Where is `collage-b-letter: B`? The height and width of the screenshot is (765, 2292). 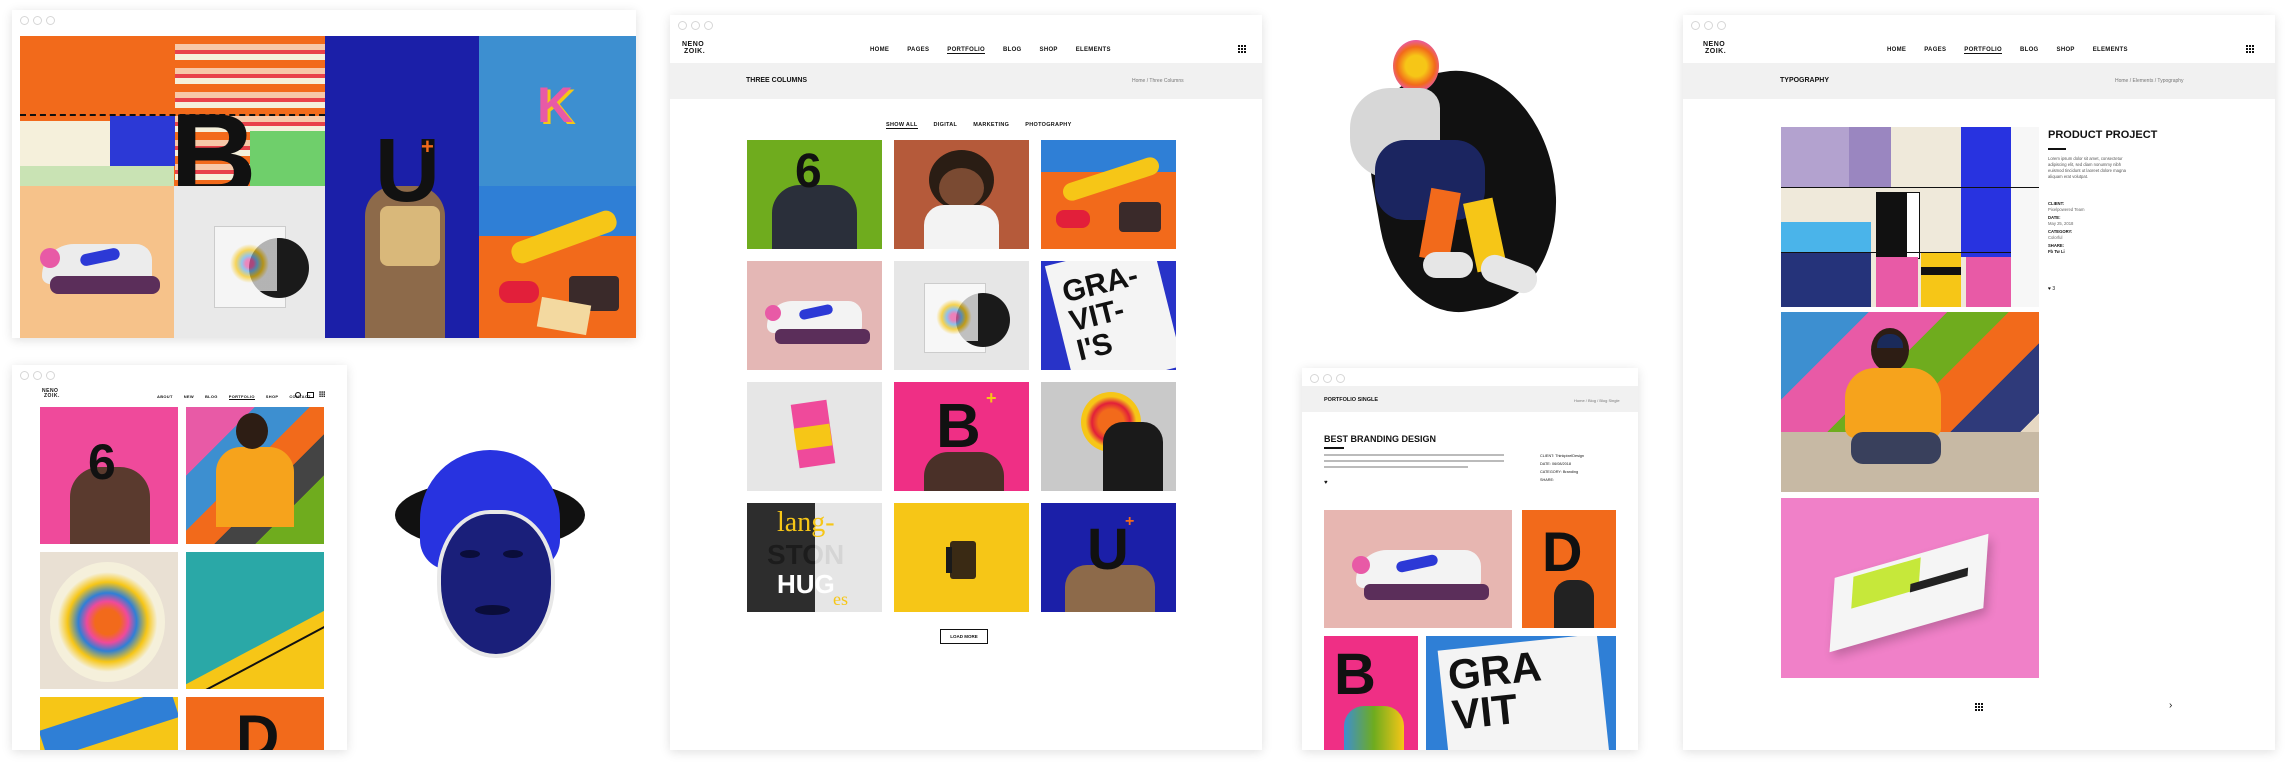 collage-b-letter: B is located at coordinates (213, 137).